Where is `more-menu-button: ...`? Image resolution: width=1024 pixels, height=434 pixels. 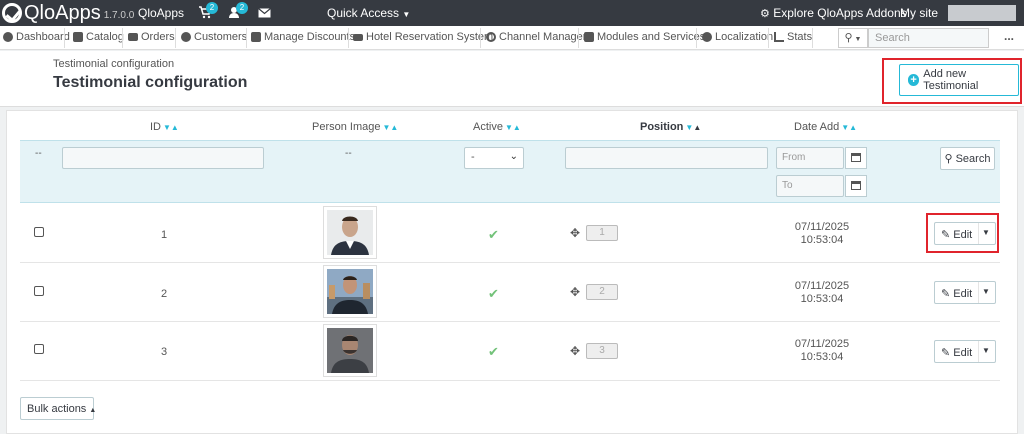
more-menu-button: ... is located at coordinates (1009, 36).